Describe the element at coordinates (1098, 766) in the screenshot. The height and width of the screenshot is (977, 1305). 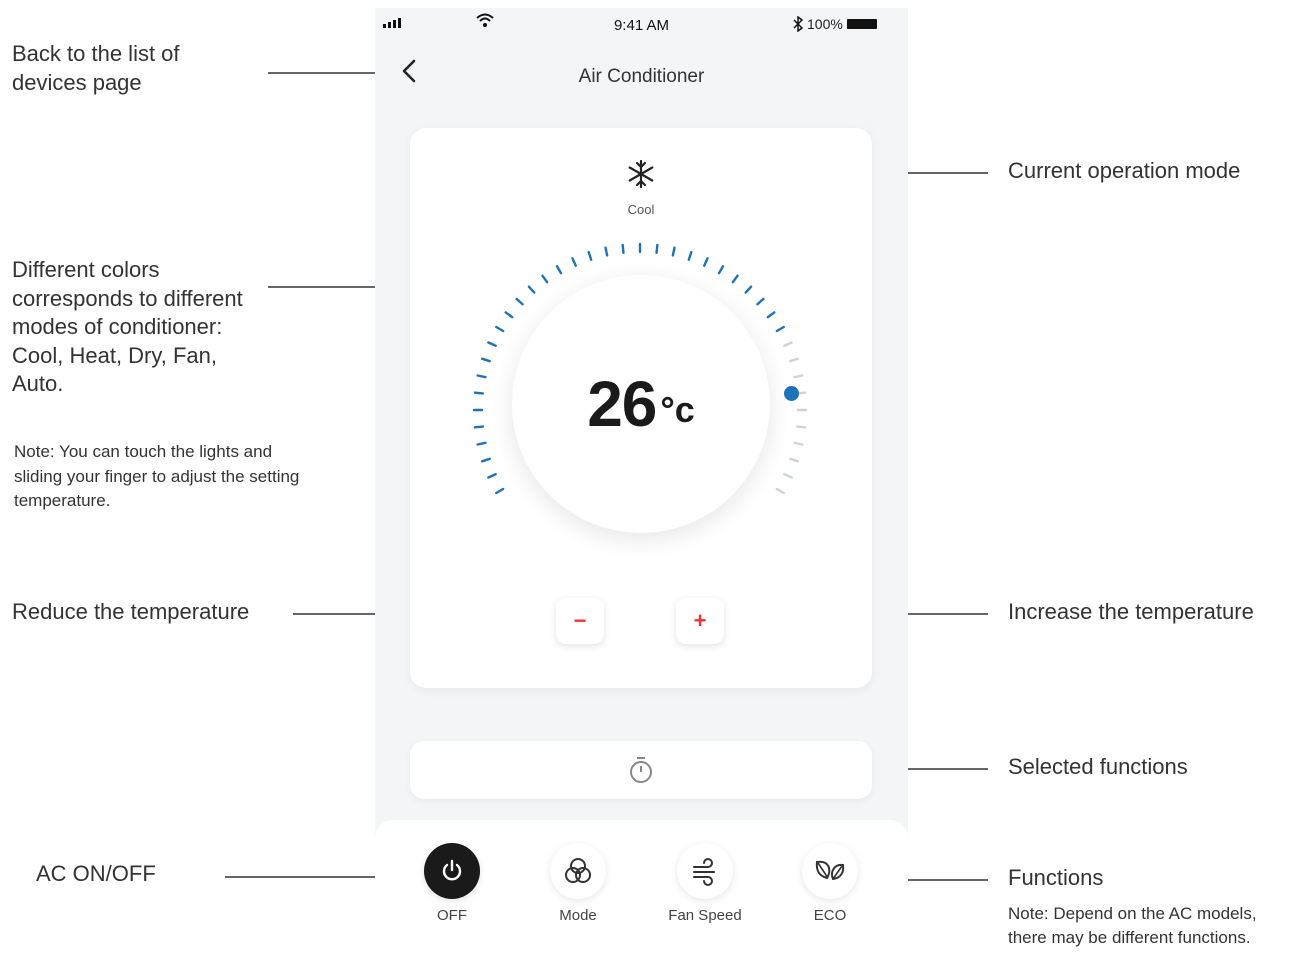
I see `annotation-selected: Selected functions` at that location.